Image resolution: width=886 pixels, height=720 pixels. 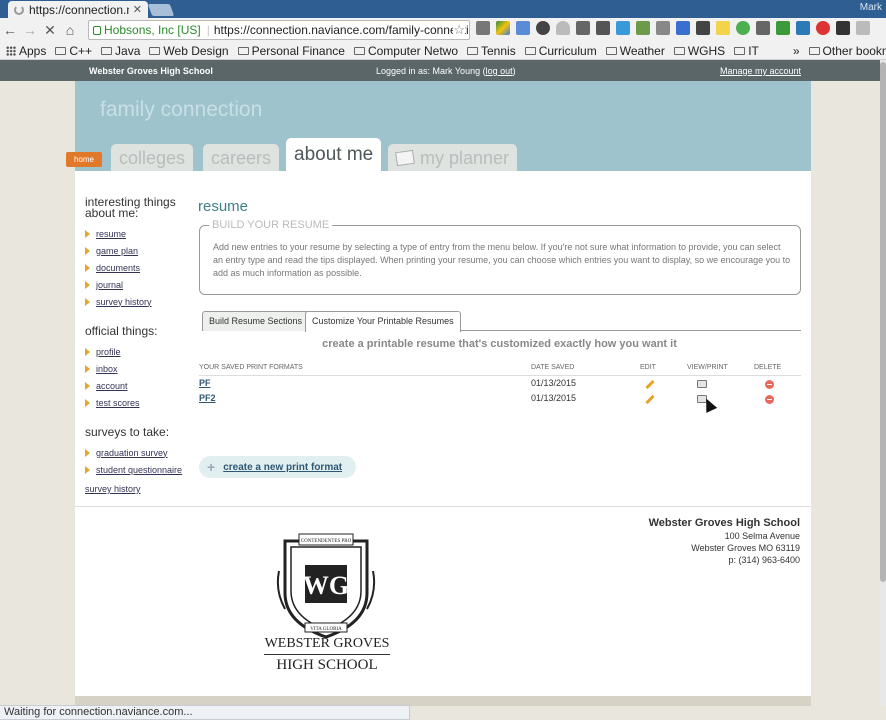 I want to click on sidebar-item-profile: profile, so click(x=140, y=351).